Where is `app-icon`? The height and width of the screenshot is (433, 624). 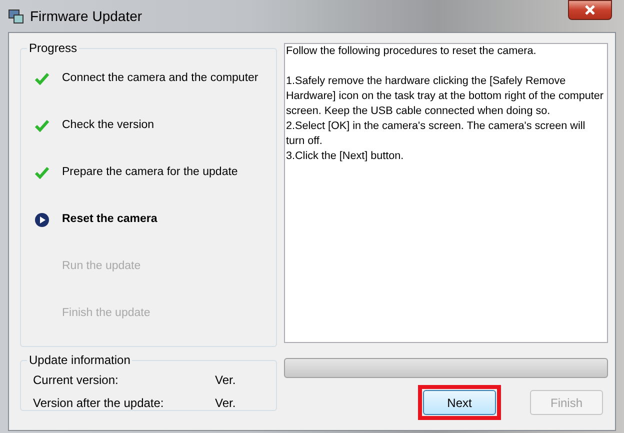
app-icon is located at coordinates (16, 16).